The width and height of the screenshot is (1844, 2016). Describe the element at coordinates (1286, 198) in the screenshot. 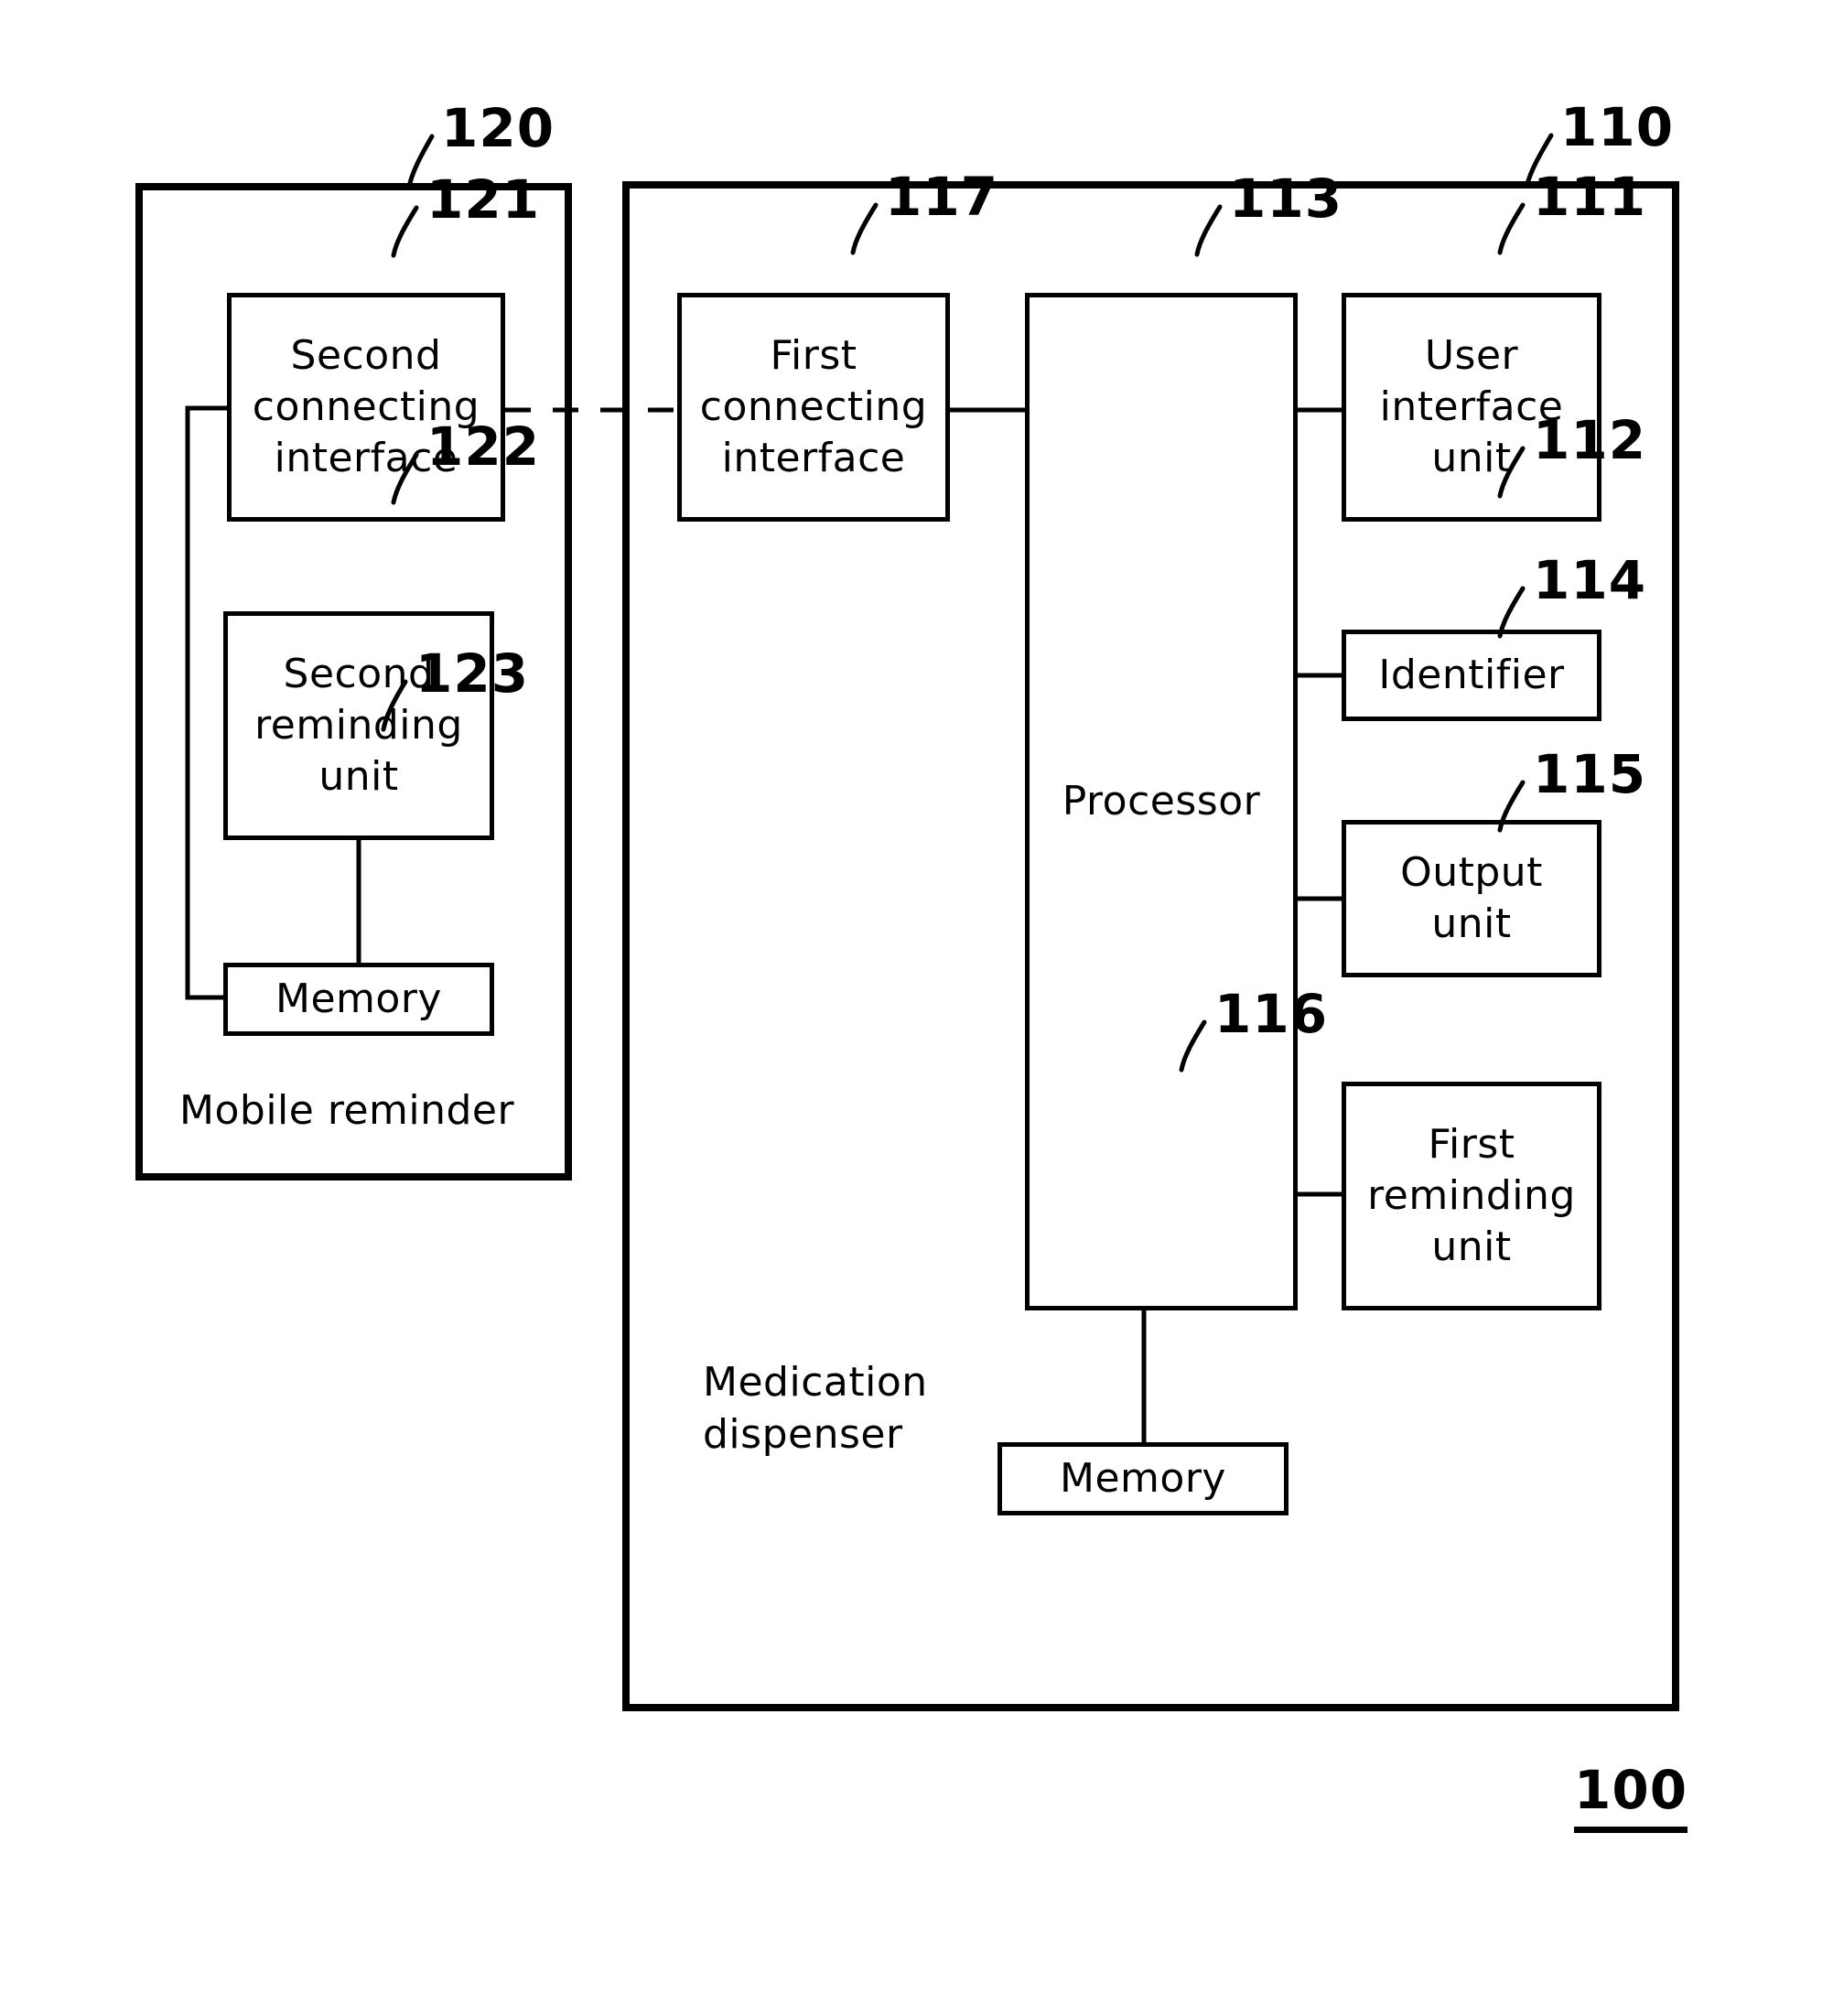

I see `ref-113: 113` at that location.